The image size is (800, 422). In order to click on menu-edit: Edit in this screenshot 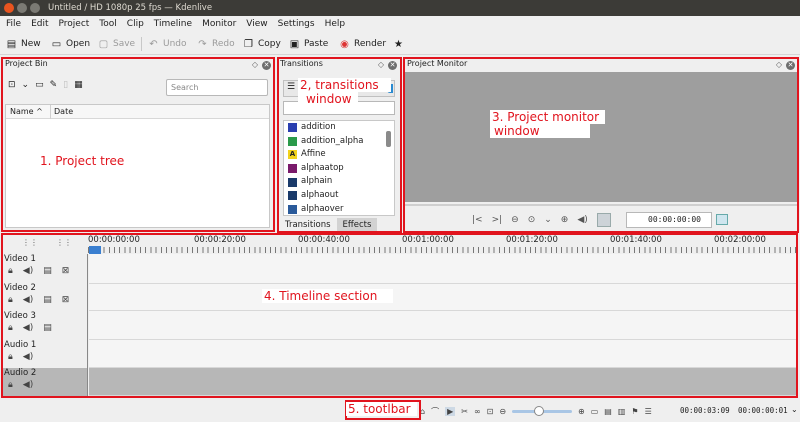, I will do `click(39, 24)`.